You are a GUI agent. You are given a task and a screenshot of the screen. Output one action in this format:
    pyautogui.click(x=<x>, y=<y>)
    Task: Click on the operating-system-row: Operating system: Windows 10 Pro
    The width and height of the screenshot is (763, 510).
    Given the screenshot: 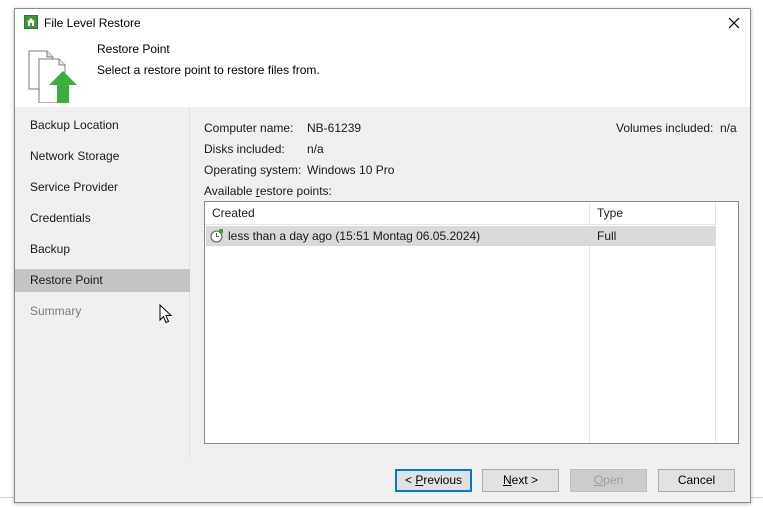 What is the action you would take?
    pyautogui.click(x=299, y=170)
    